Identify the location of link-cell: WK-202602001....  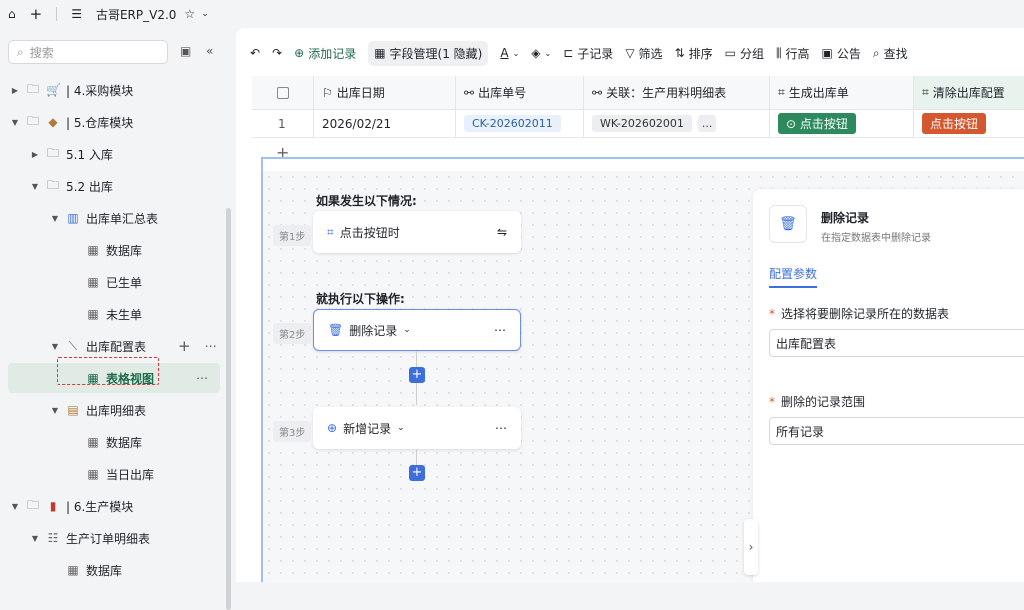
(677, 123).